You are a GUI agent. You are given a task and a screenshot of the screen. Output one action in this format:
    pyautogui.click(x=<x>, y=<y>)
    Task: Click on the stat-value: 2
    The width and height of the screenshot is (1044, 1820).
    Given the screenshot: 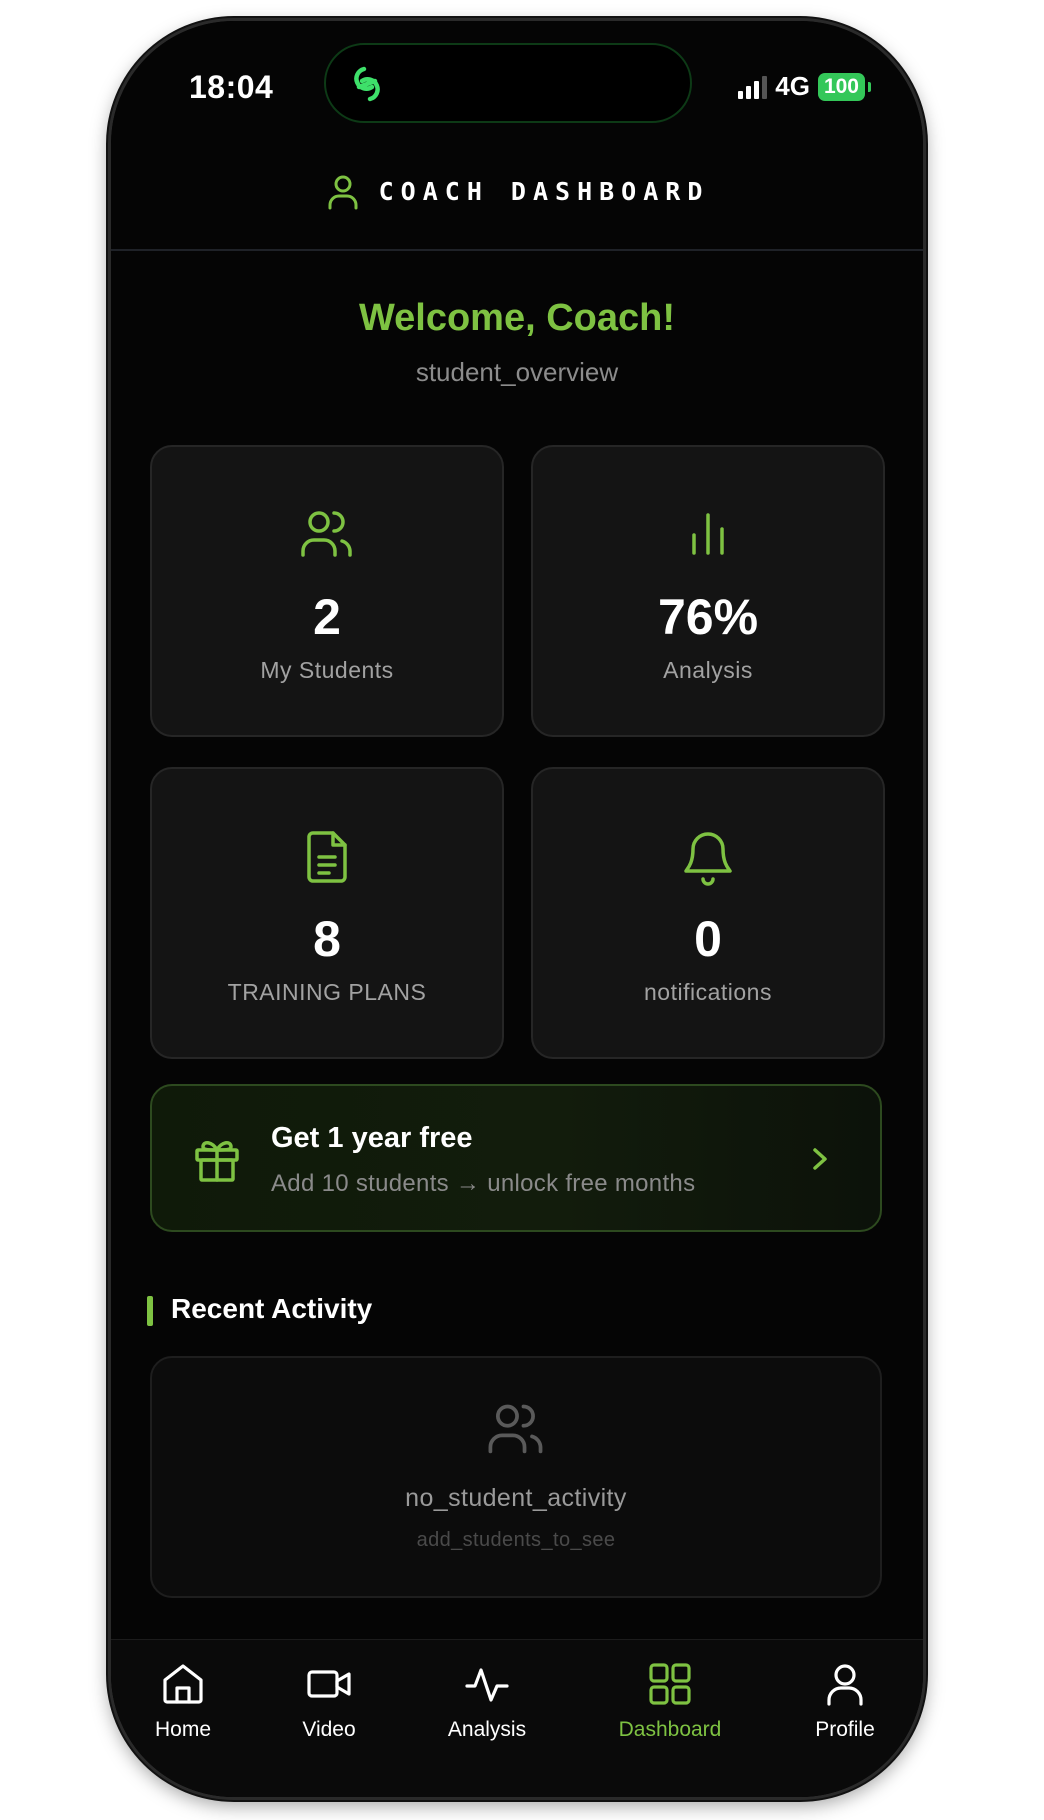 What is the action you would take?
    pyautogui.click(x=327, y=617)
    